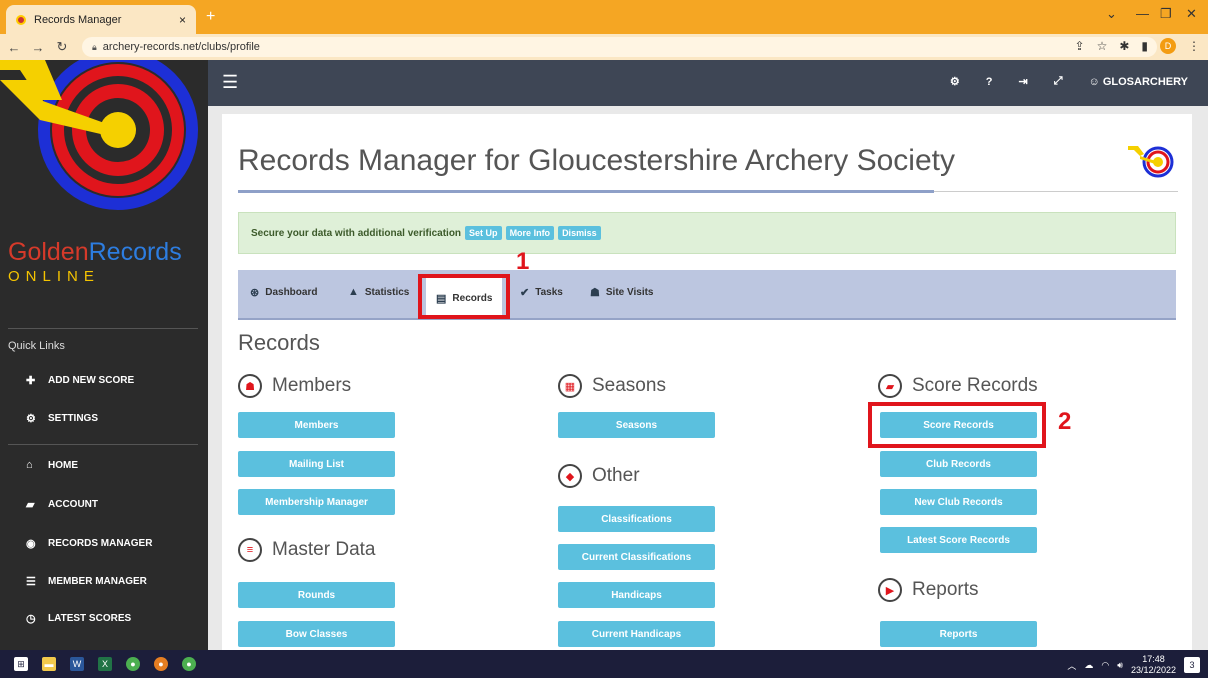 This screenshot has height=678, width=1208. I want to click on chrome-profile-icon: ●, so click(161, 664).